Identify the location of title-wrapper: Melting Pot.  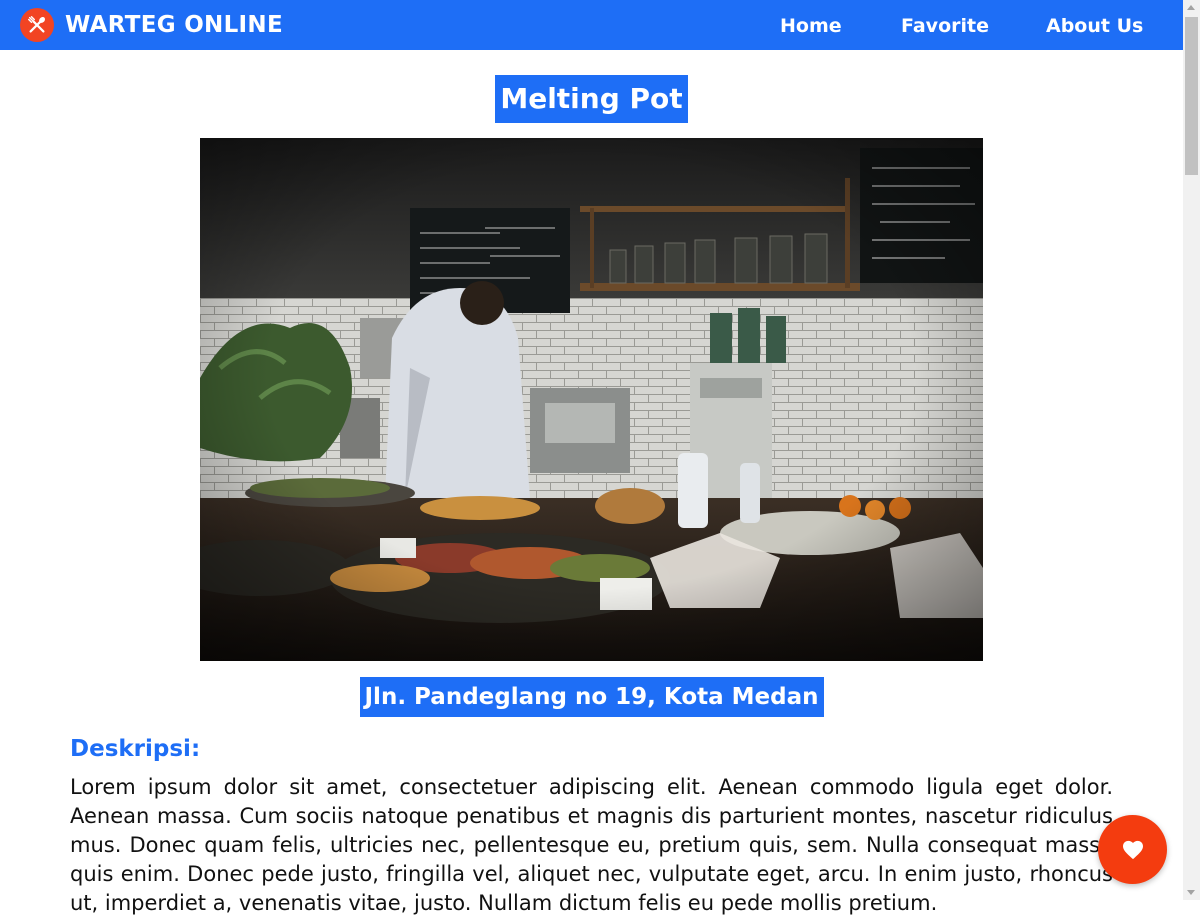
(591, 99).